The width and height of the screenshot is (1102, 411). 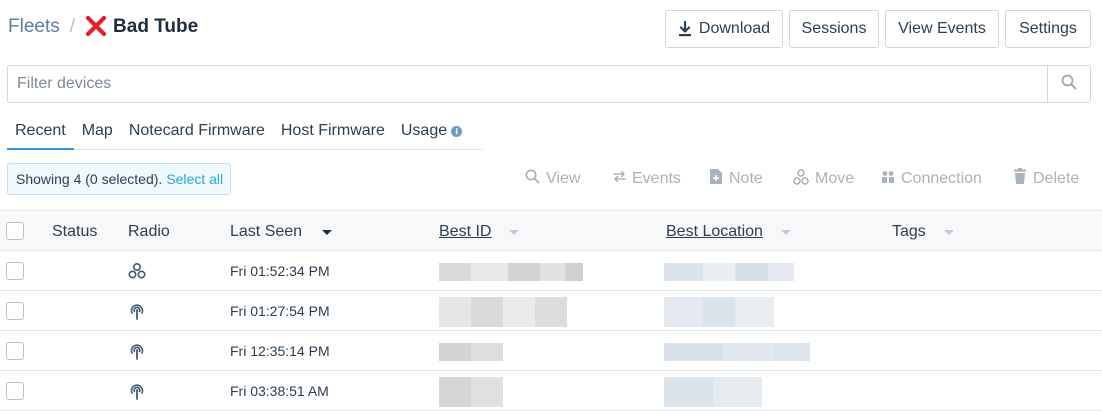 What do you see at coordinates (457, 131) in the screenshot?
I see `info-icon: i` at bounding box center [457, 131].